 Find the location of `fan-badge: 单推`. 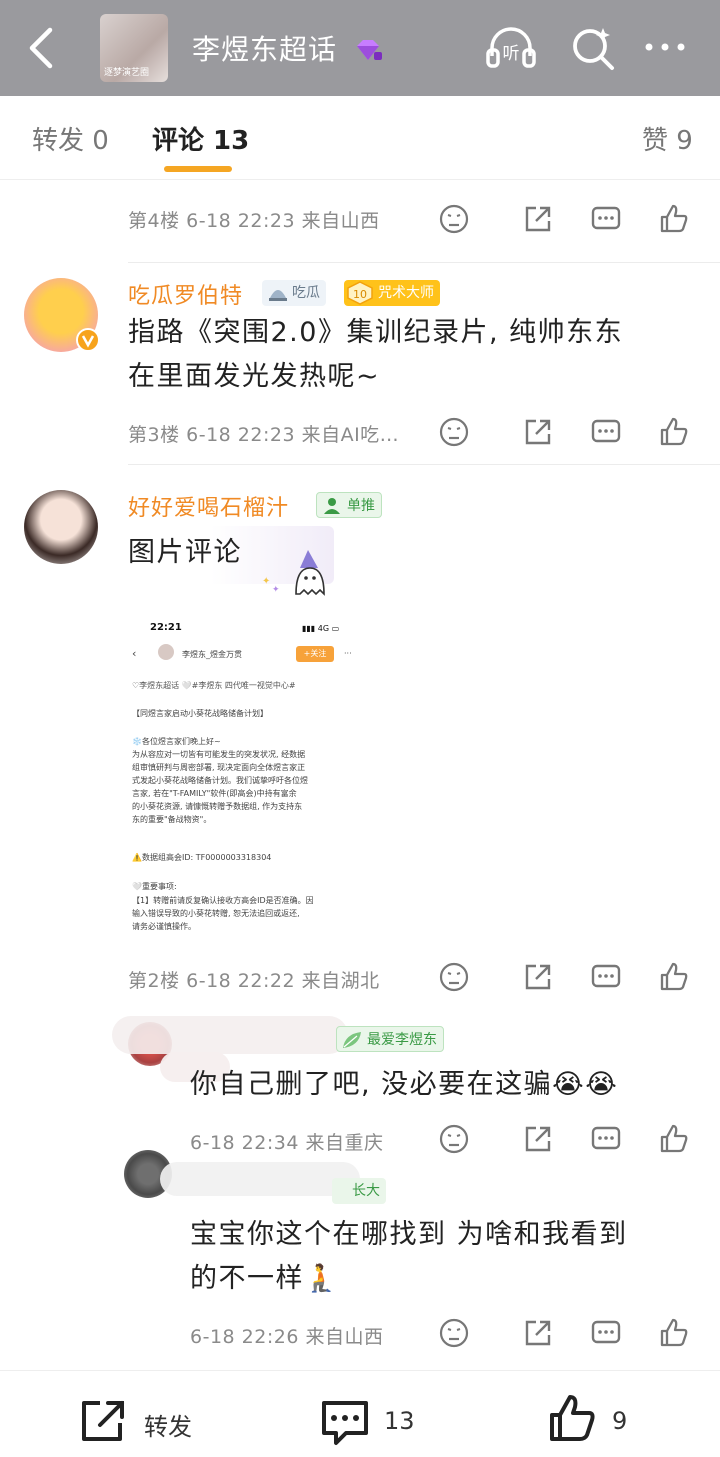

fan-badge: 单推 is located at coordinates (349, 505).